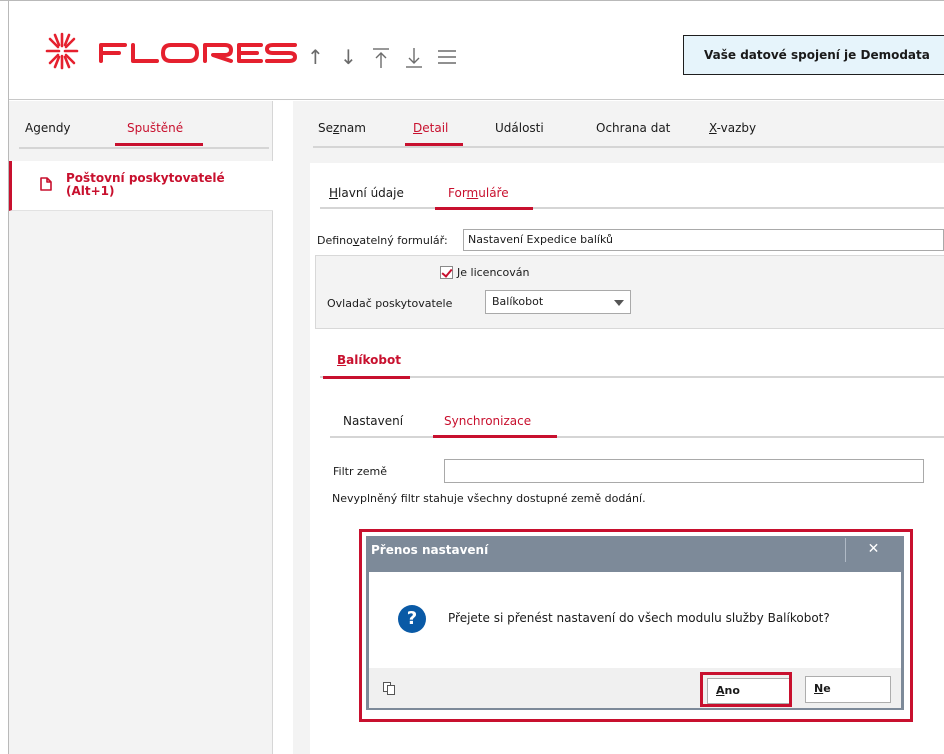  I want to click on left-tabs-divider, so click(144, 148).